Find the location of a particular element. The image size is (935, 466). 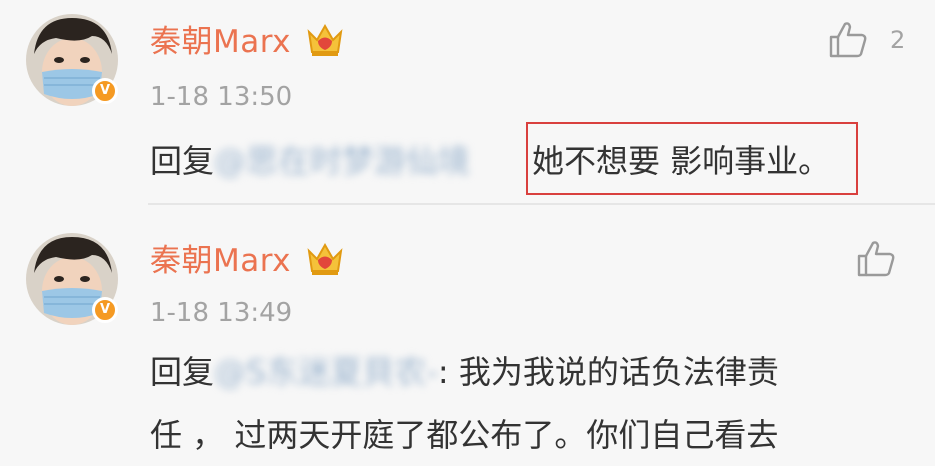

comment-timestamp: 1-18 13:50 is located at coordinates (221, 97).